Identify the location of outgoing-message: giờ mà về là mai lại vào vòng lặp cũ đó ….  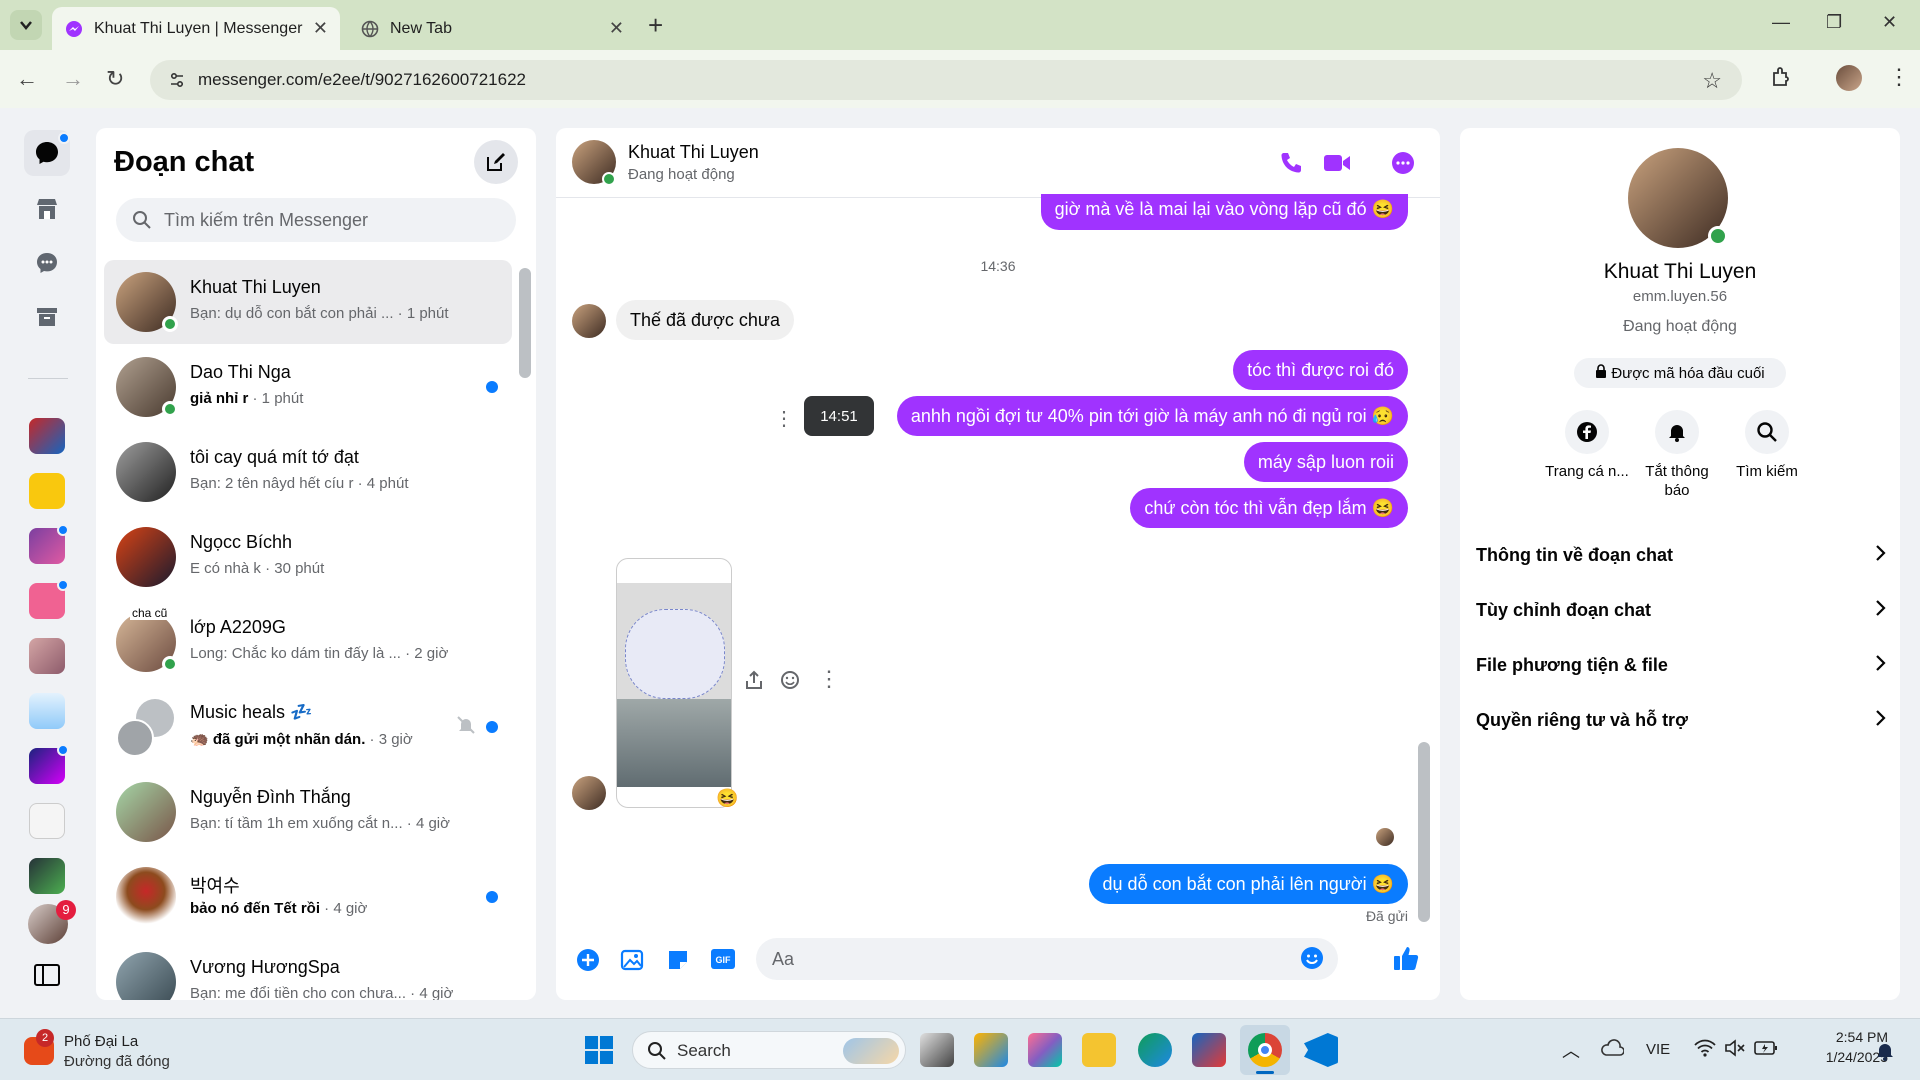
(1224, 212).